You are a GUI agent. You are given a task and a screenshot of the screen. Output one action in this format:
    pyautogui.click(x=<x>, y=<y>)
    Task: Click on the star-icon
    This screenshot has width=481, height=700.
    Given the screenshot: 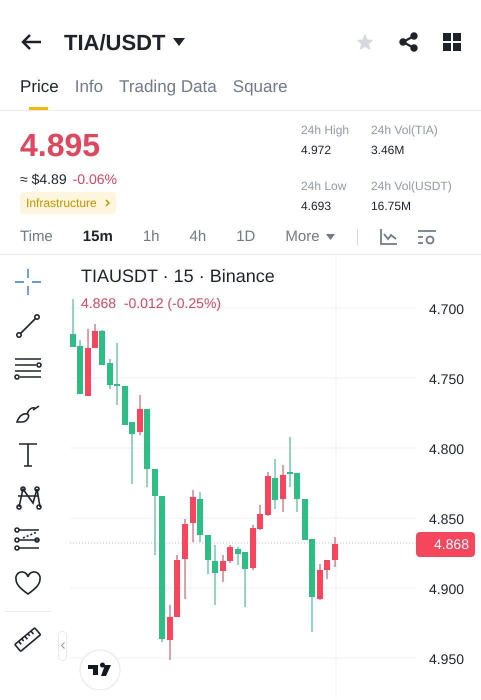 What is the action you would take?
    pyautogui.click(x=365, y=42)
    